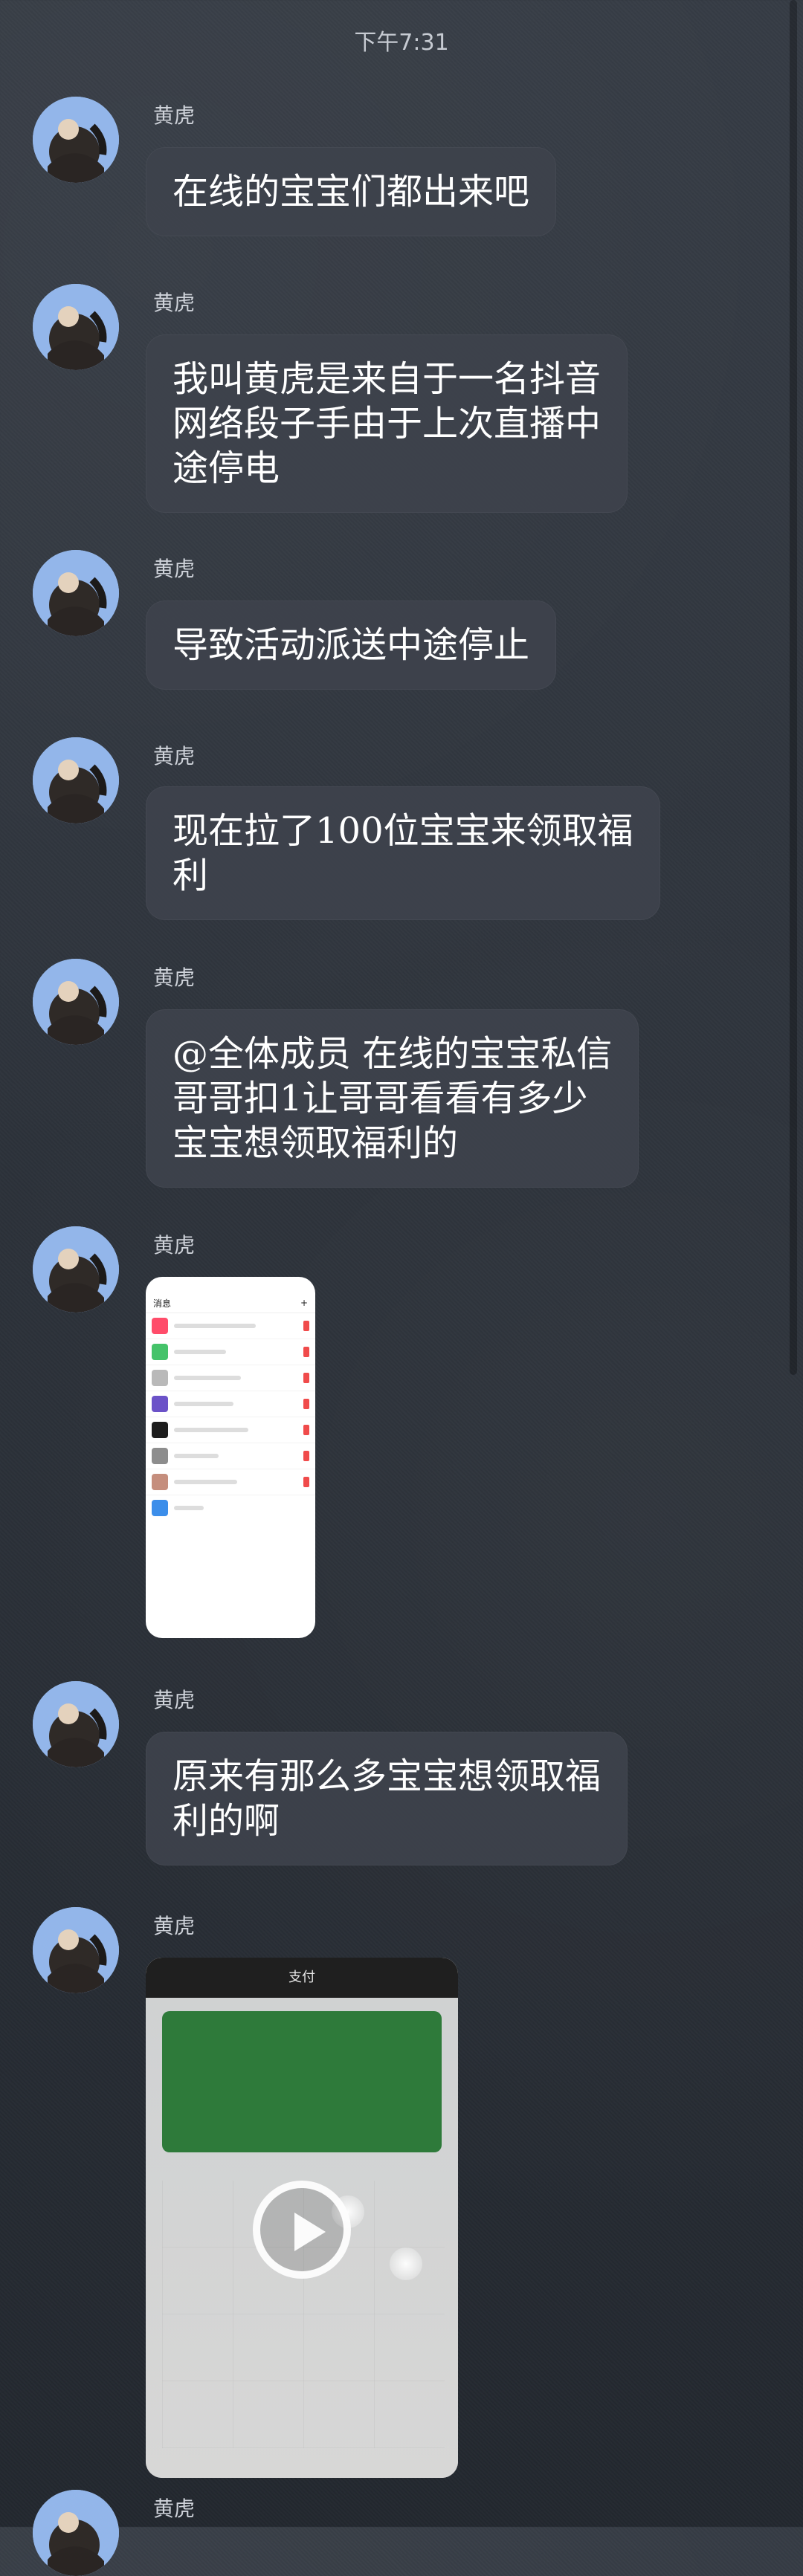 This screenshot has width=803, height=2576. I want to click on phone-header: 消息 +, so click(230, 1303).